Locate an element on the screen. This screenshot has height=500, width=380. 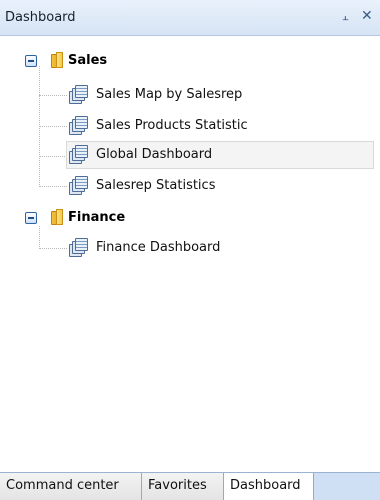
tree-item-label: Sales Map by Salesrep is located at coordinates (169, 94).